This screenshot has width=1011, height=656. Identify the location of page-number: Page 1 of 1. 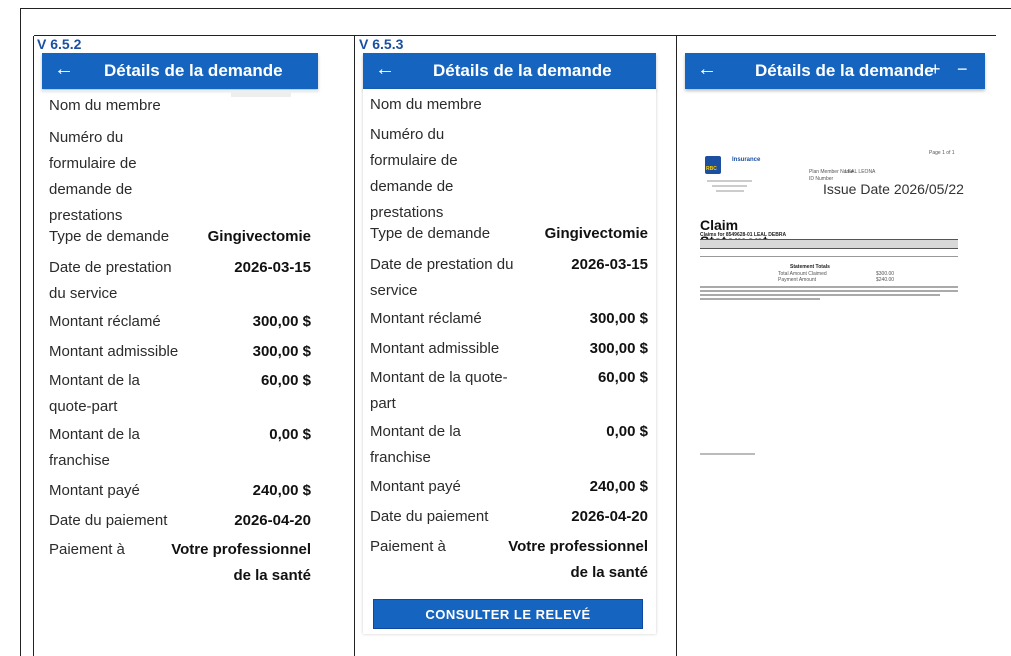
(942, 153).